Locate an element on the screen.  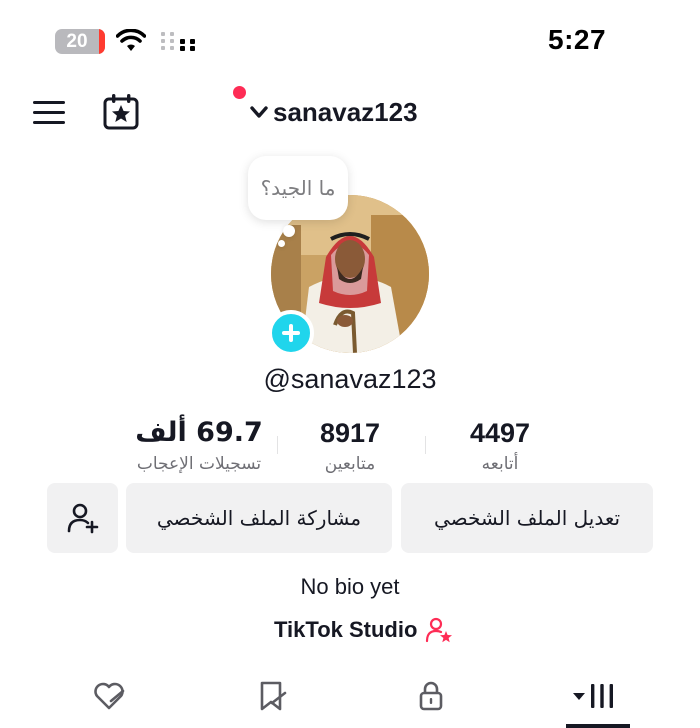
share-profile-label: مشاركة الملف الشخصي is located at coordinates (259, 518).